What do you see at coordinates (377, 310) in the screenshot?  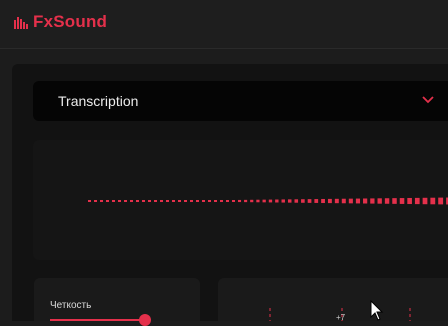 I see `mouse-cursor-icon` at bounding box center [377, 310].